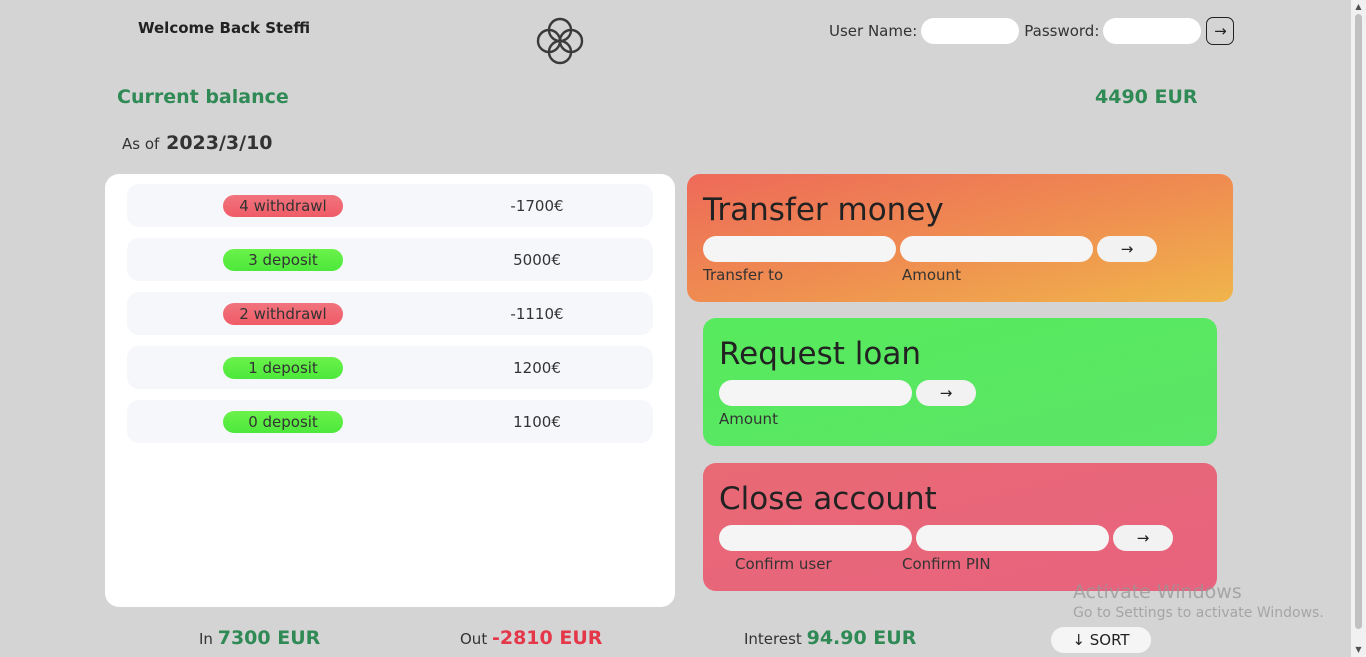 Image resolution: width=1366 pixels, height=657 pixels. I want to click on movement-value: 1100€, so click(537, 422).